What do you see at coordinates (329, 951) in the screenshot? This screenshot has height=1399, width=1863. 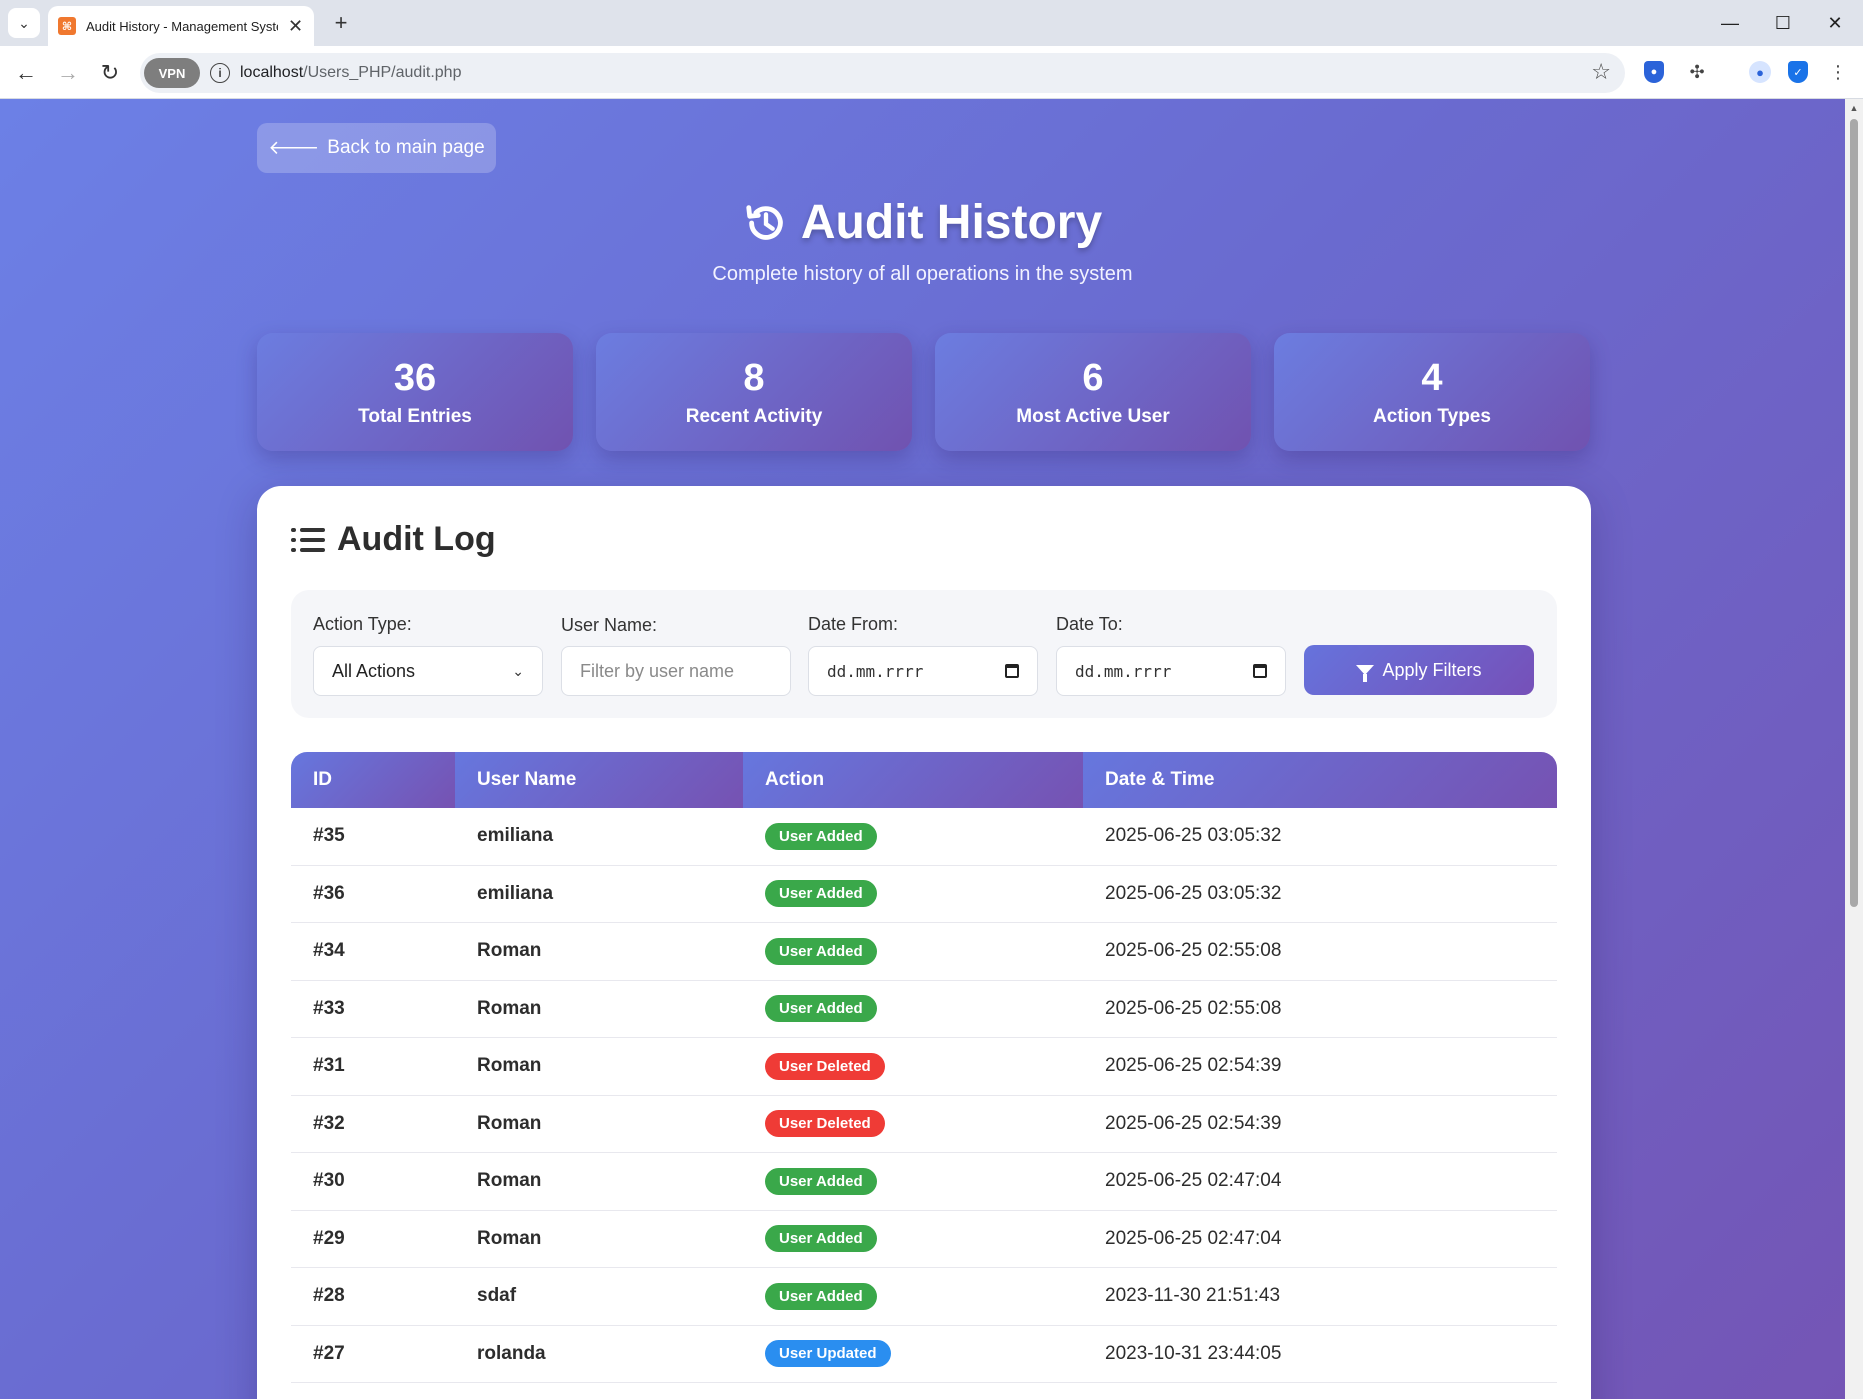 I see `cell-id: #34` at bounding box center [329, 951].